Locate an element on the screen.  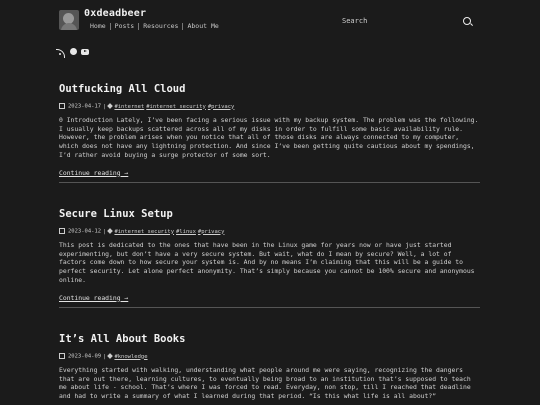
post-tag: #linux is located at coordinates (186, 232).